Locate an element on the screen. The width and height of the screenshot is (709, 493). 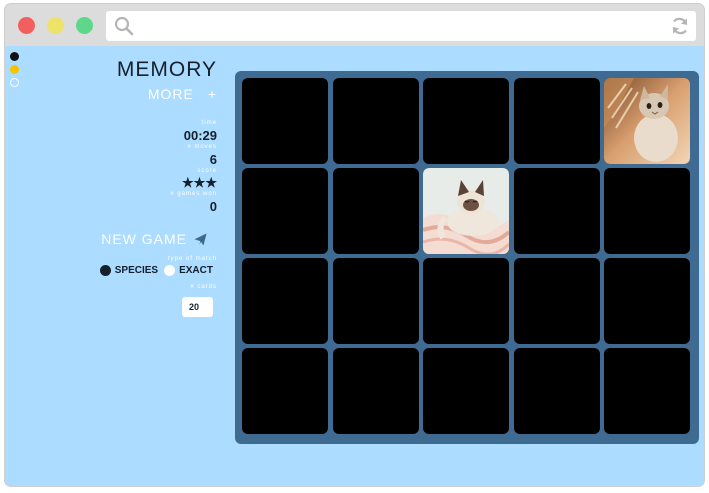
theme-picker is located at coordinates (14, 71).